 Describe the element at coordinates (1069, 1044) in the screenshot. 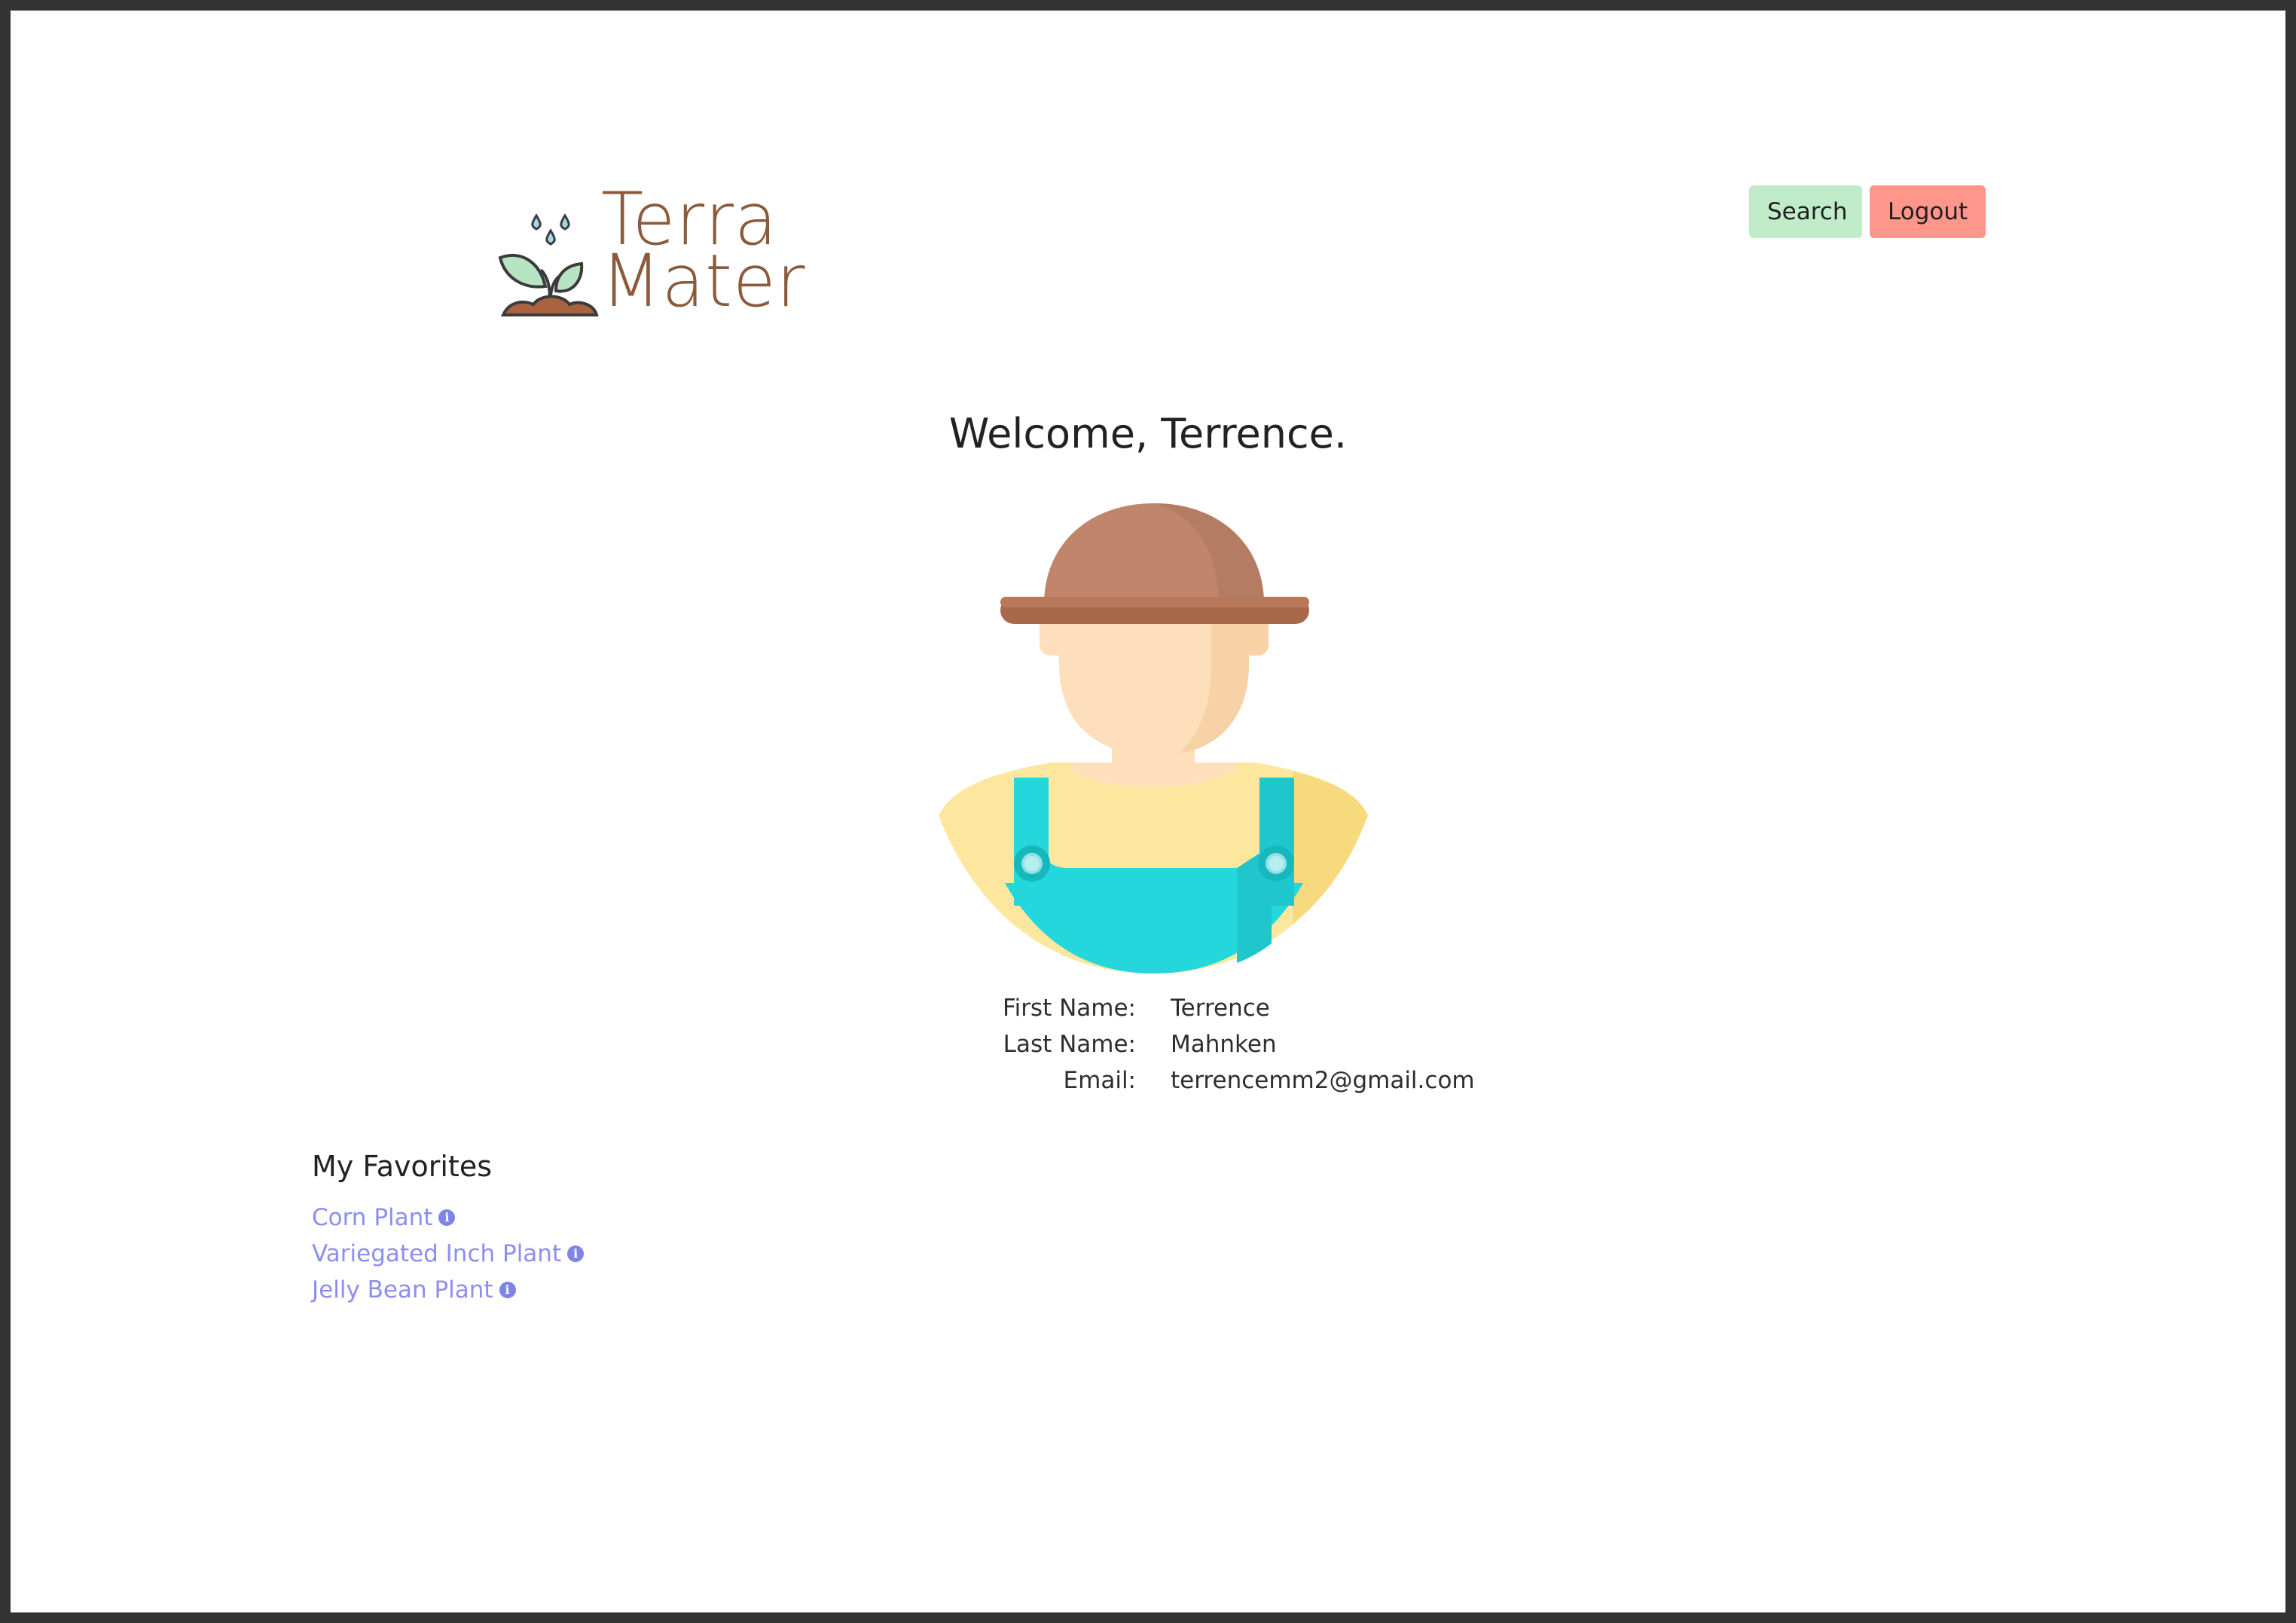

I see `last-name-label: Last Name:` at that location.